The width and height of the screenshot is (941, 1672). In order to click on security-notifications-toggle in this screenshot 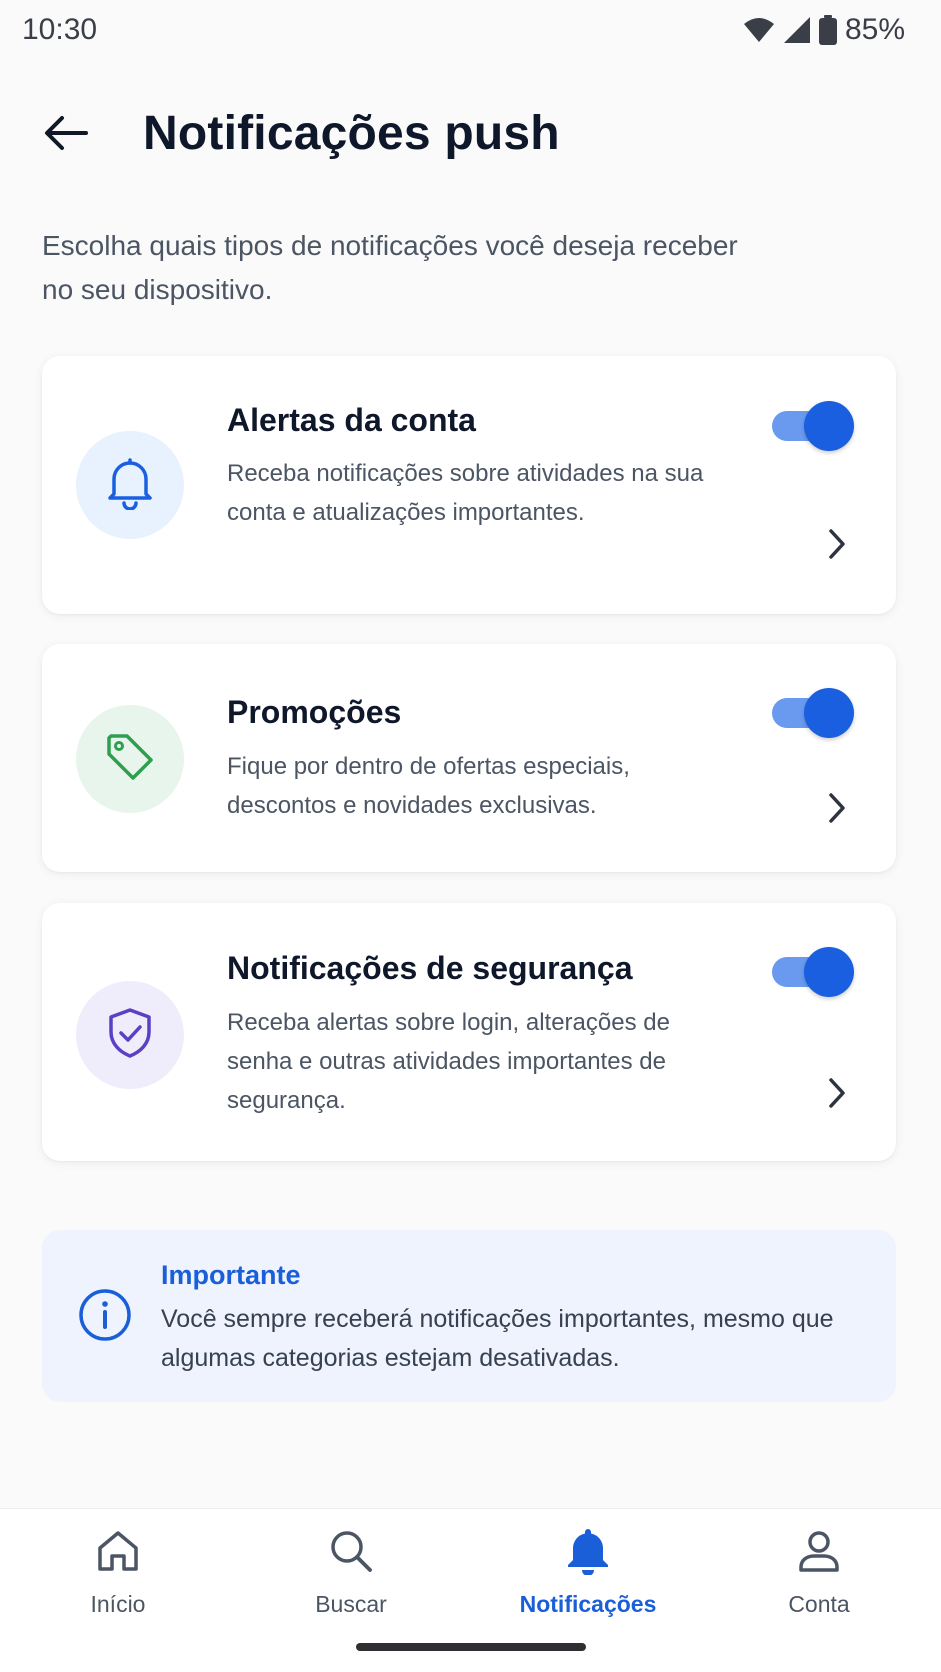, I will do `click(813, 972)`.